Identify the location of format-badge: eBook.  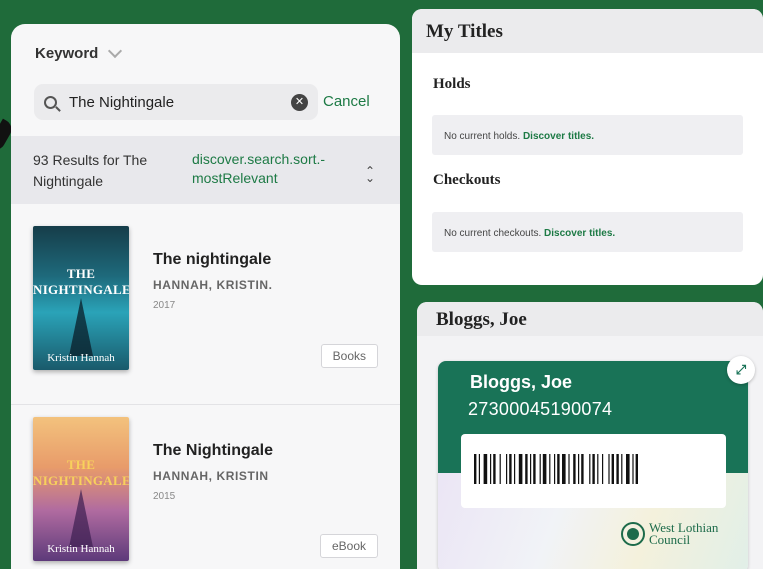
(348, 546).